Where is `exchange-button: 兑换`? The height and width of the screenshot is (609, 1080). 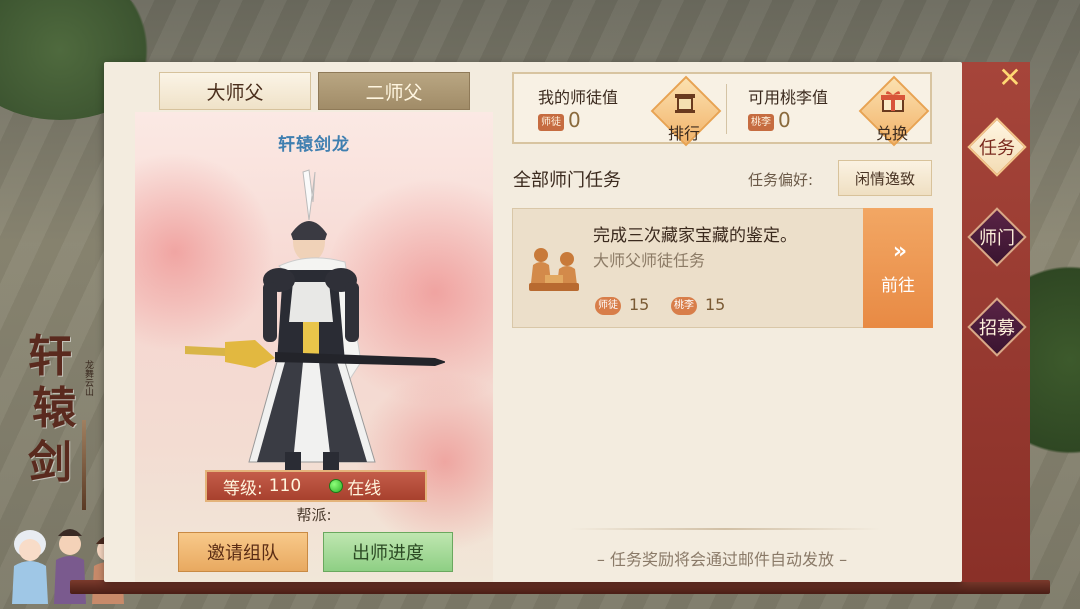 exchange-button: 兑换 is located at coordinates (894, 111).